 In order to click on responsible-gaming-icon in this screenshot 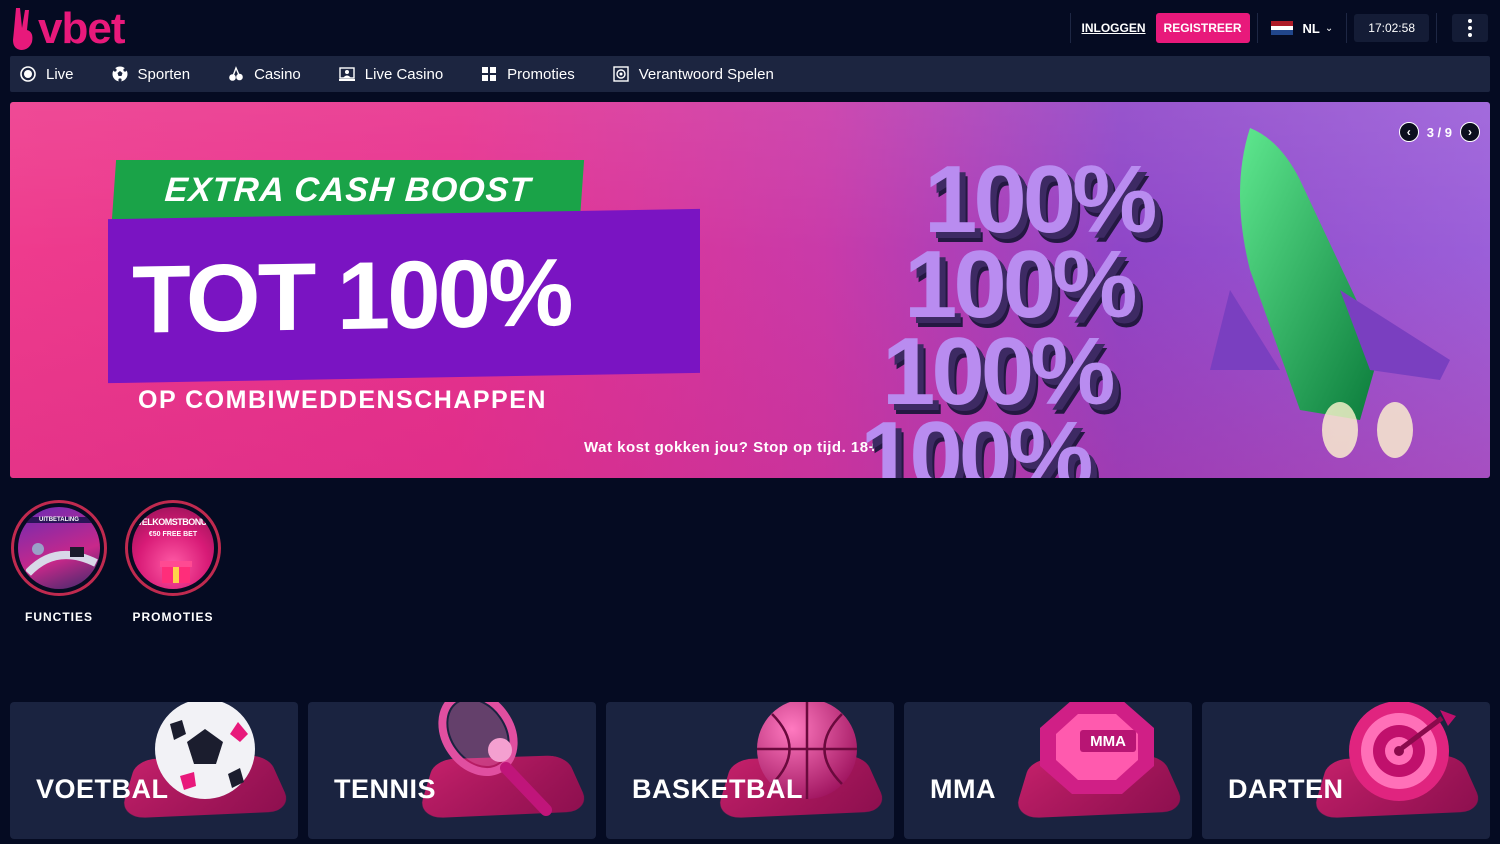, I will do `click(621, 74)`.